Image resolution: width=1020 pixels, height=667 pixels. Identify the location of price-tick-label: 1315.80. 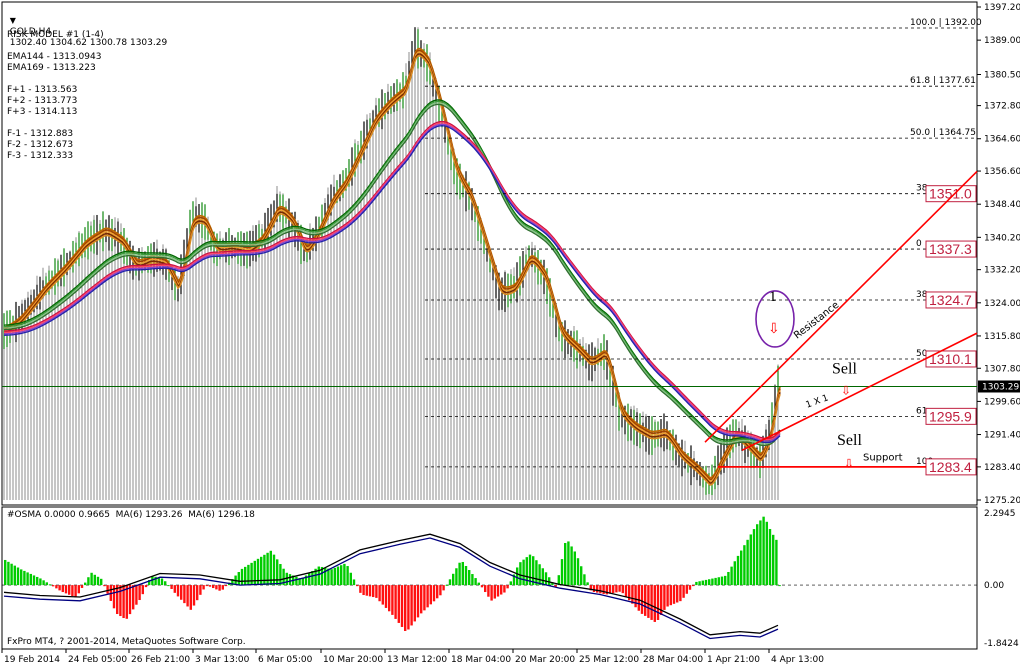
(1002, 337).